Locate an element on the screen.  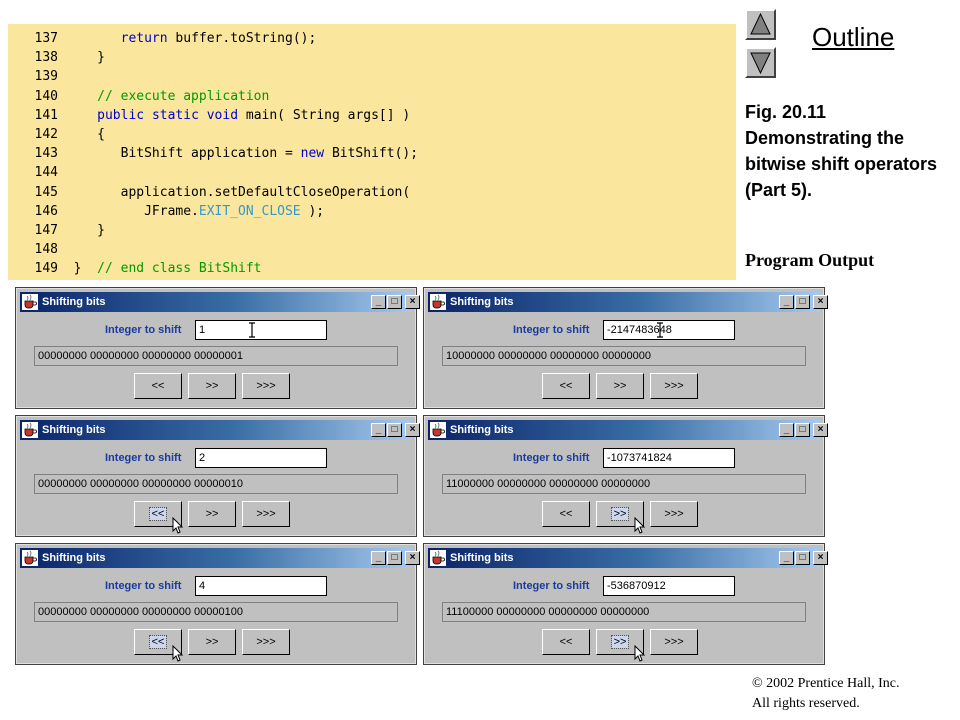
previous-slide-button is located at coordinates (760, 24).